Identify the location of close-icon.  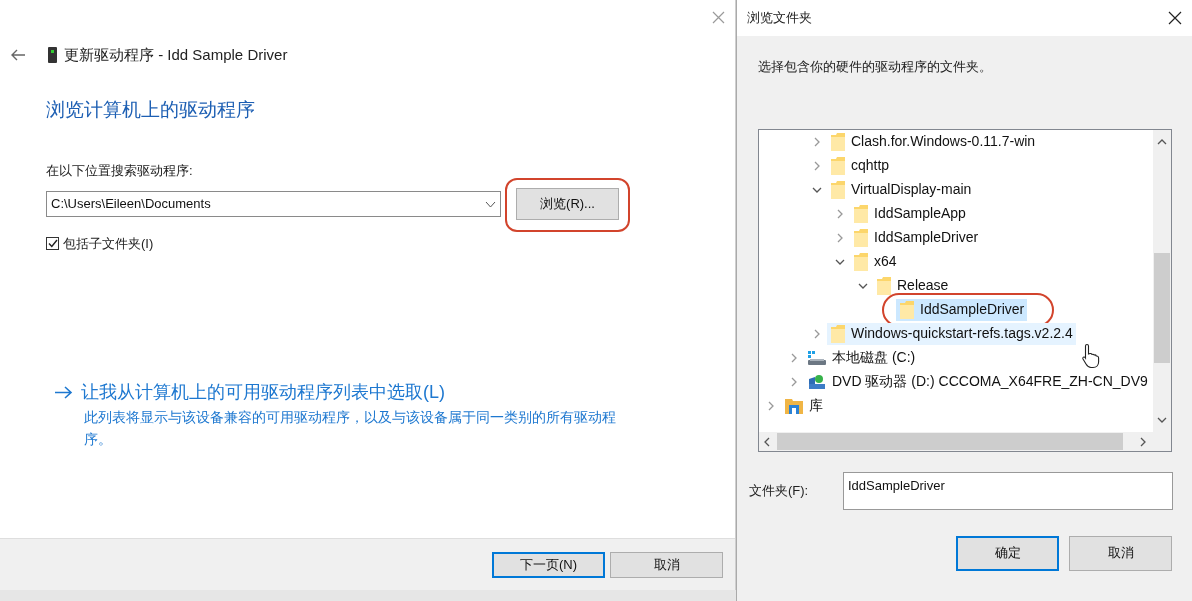
(1175, 18).